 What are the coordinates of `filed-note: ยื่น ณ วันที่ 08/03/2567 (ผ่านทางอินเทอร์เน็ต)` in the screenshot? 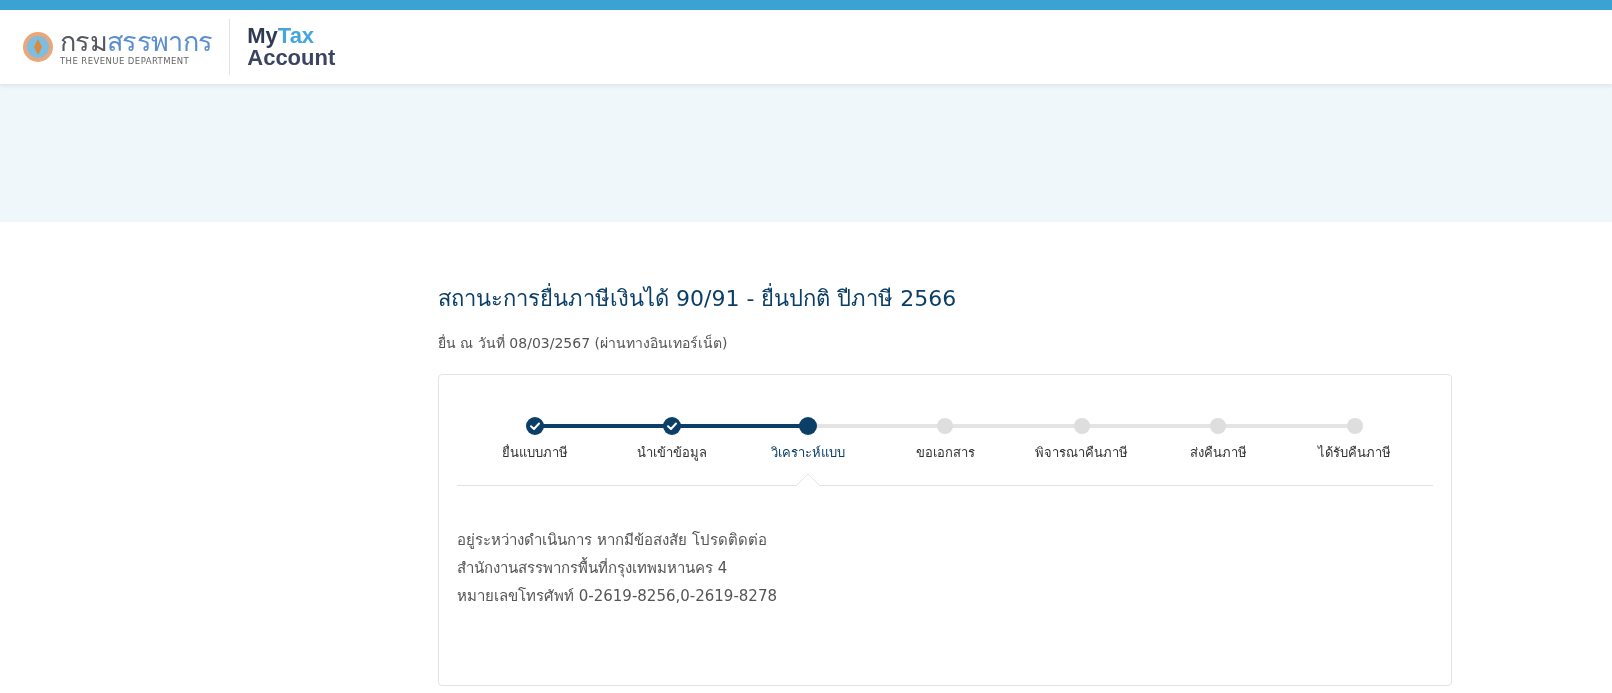 It's located at (583, 343).